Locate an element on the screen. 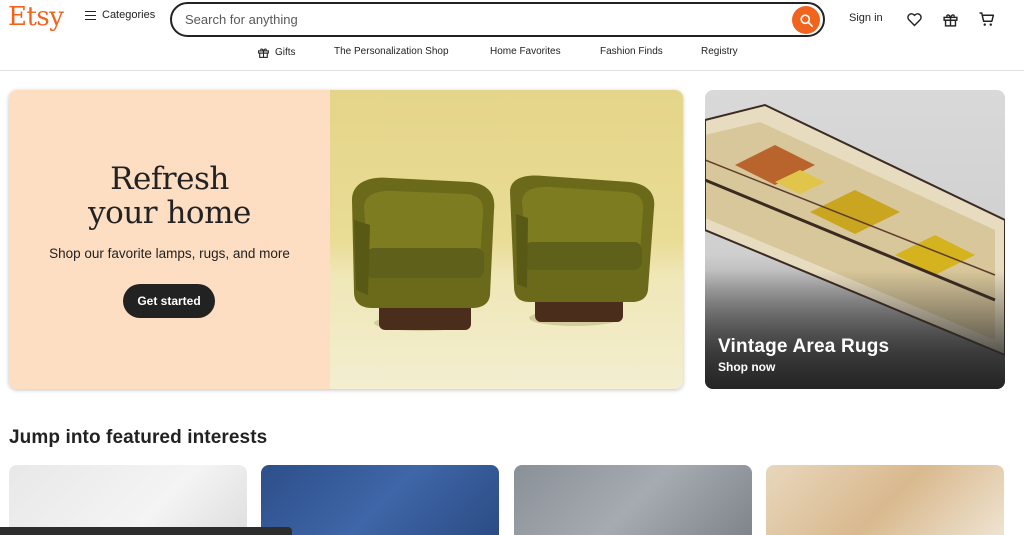 This screenshot has height=535, width=1024. cart-icon is located at coordinates (987, 19).